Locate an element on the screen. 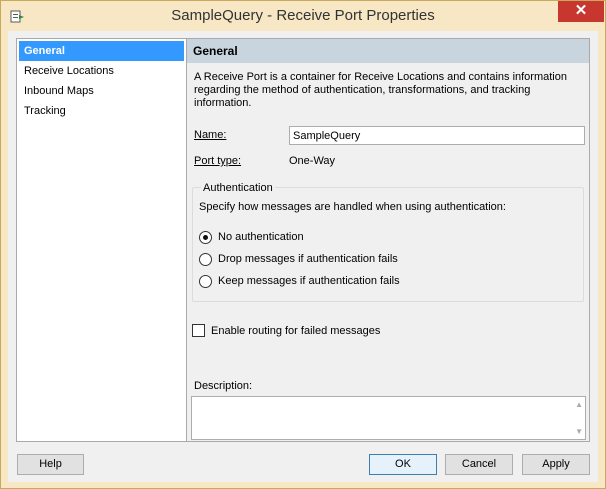  radio-keep-messages: Keep messages if authentication fails is located at coordinates (299, 281).